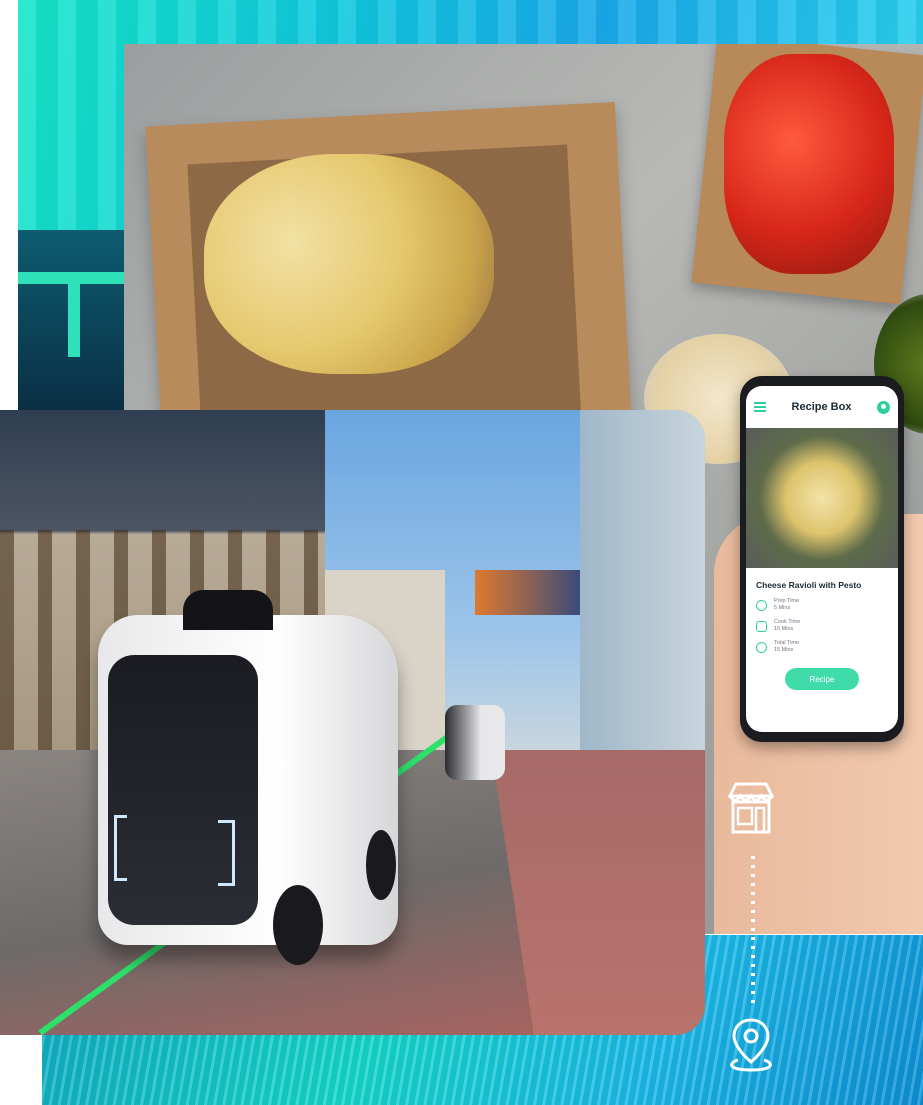 The image size is (923, 1105). Describe the element at coordinates (527, 592) in the screenshot. I see `billboard` at that location.